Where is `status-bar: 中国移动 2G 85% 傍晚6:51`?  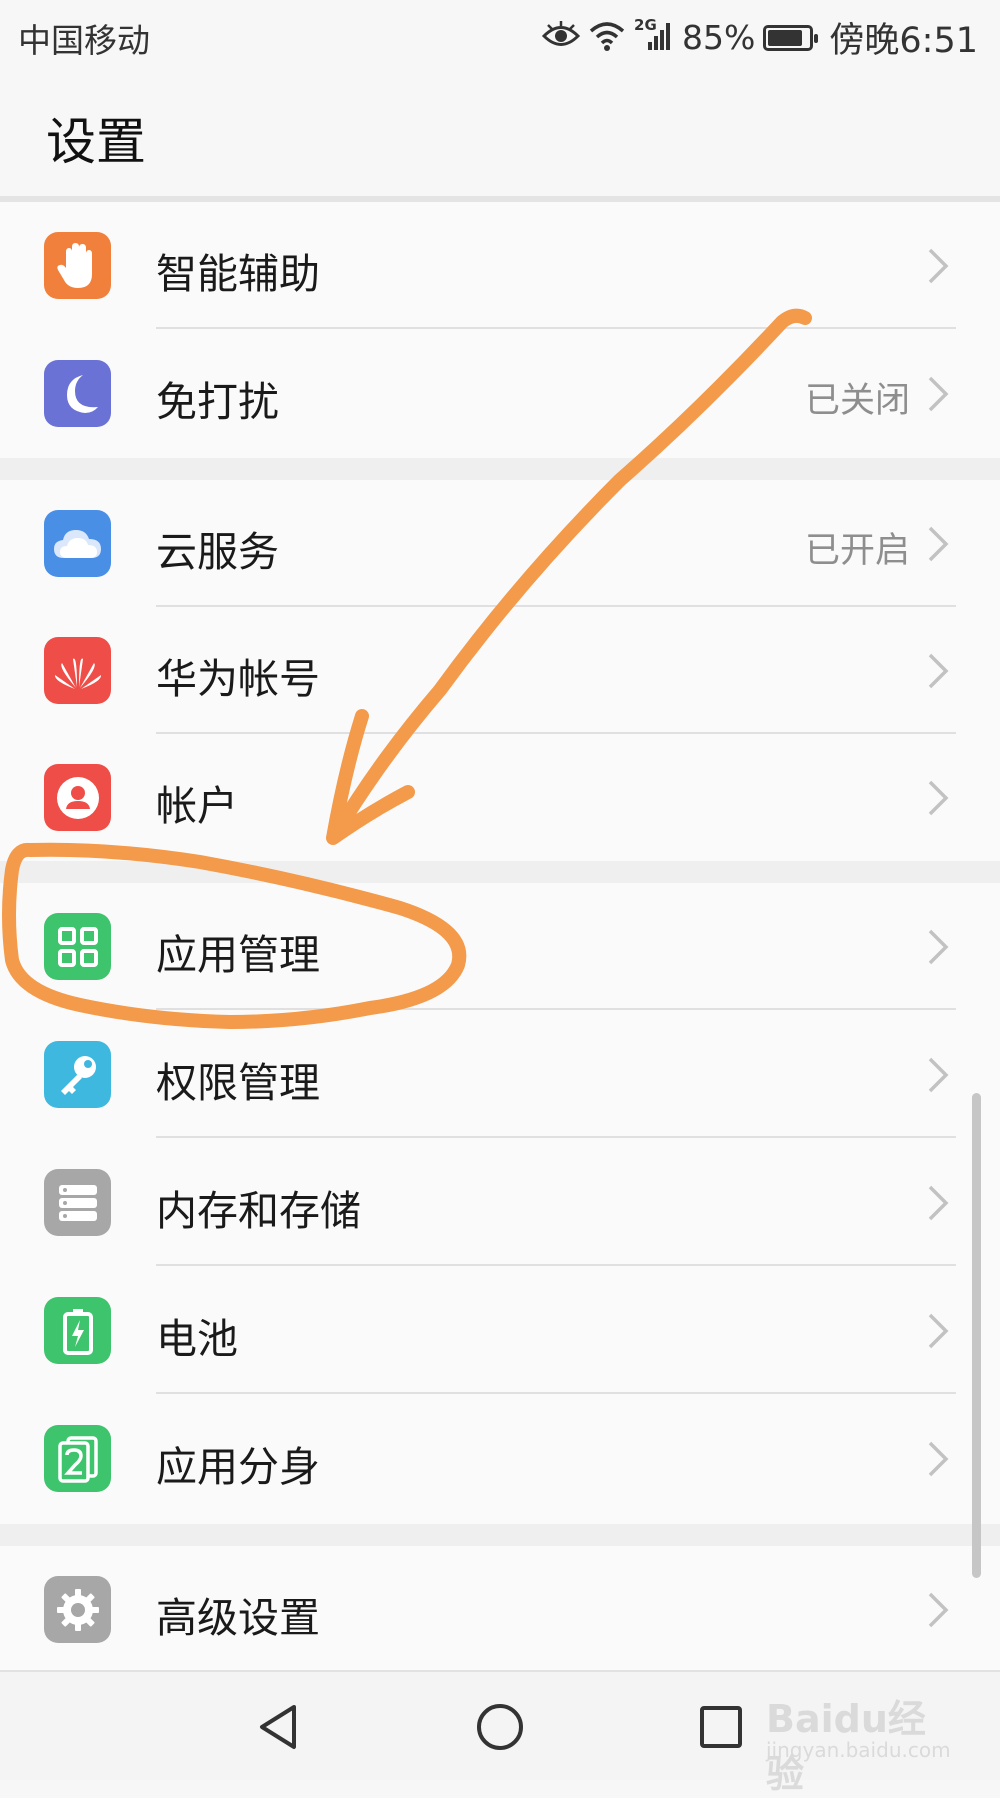
status-bar: 中国移动 2G 85% 傍晚6:51 is located at coordinates (500, 35).